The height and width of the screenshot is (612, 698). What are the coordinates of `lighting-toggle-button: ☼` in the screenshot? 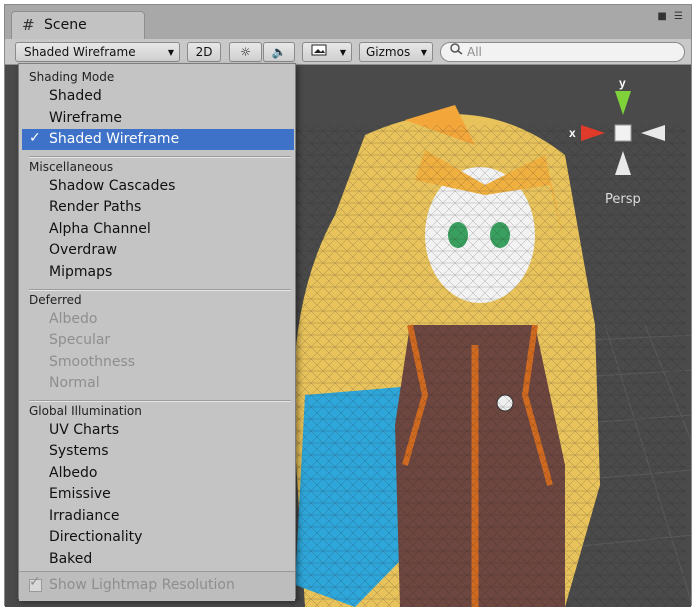 It's located at (245, 52).